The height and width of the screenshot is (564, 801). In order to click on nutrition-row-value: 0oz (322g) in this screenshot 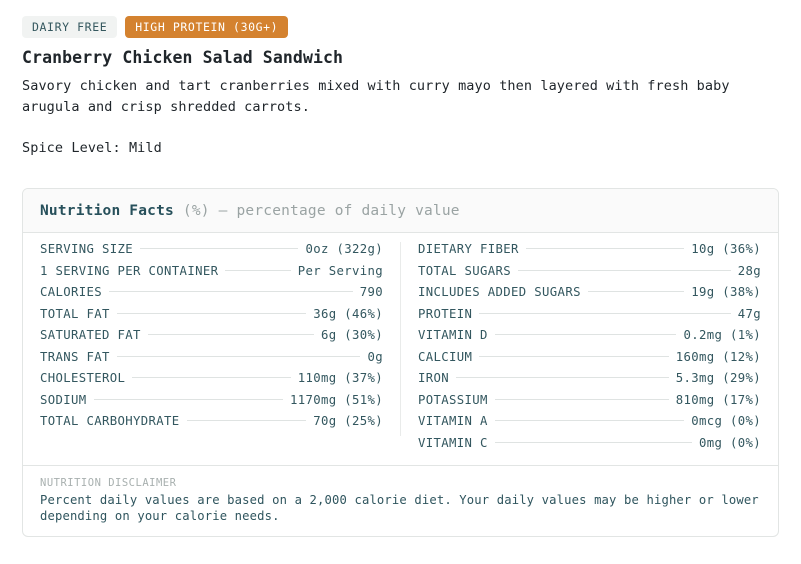, I will do `click(344, 249)`.